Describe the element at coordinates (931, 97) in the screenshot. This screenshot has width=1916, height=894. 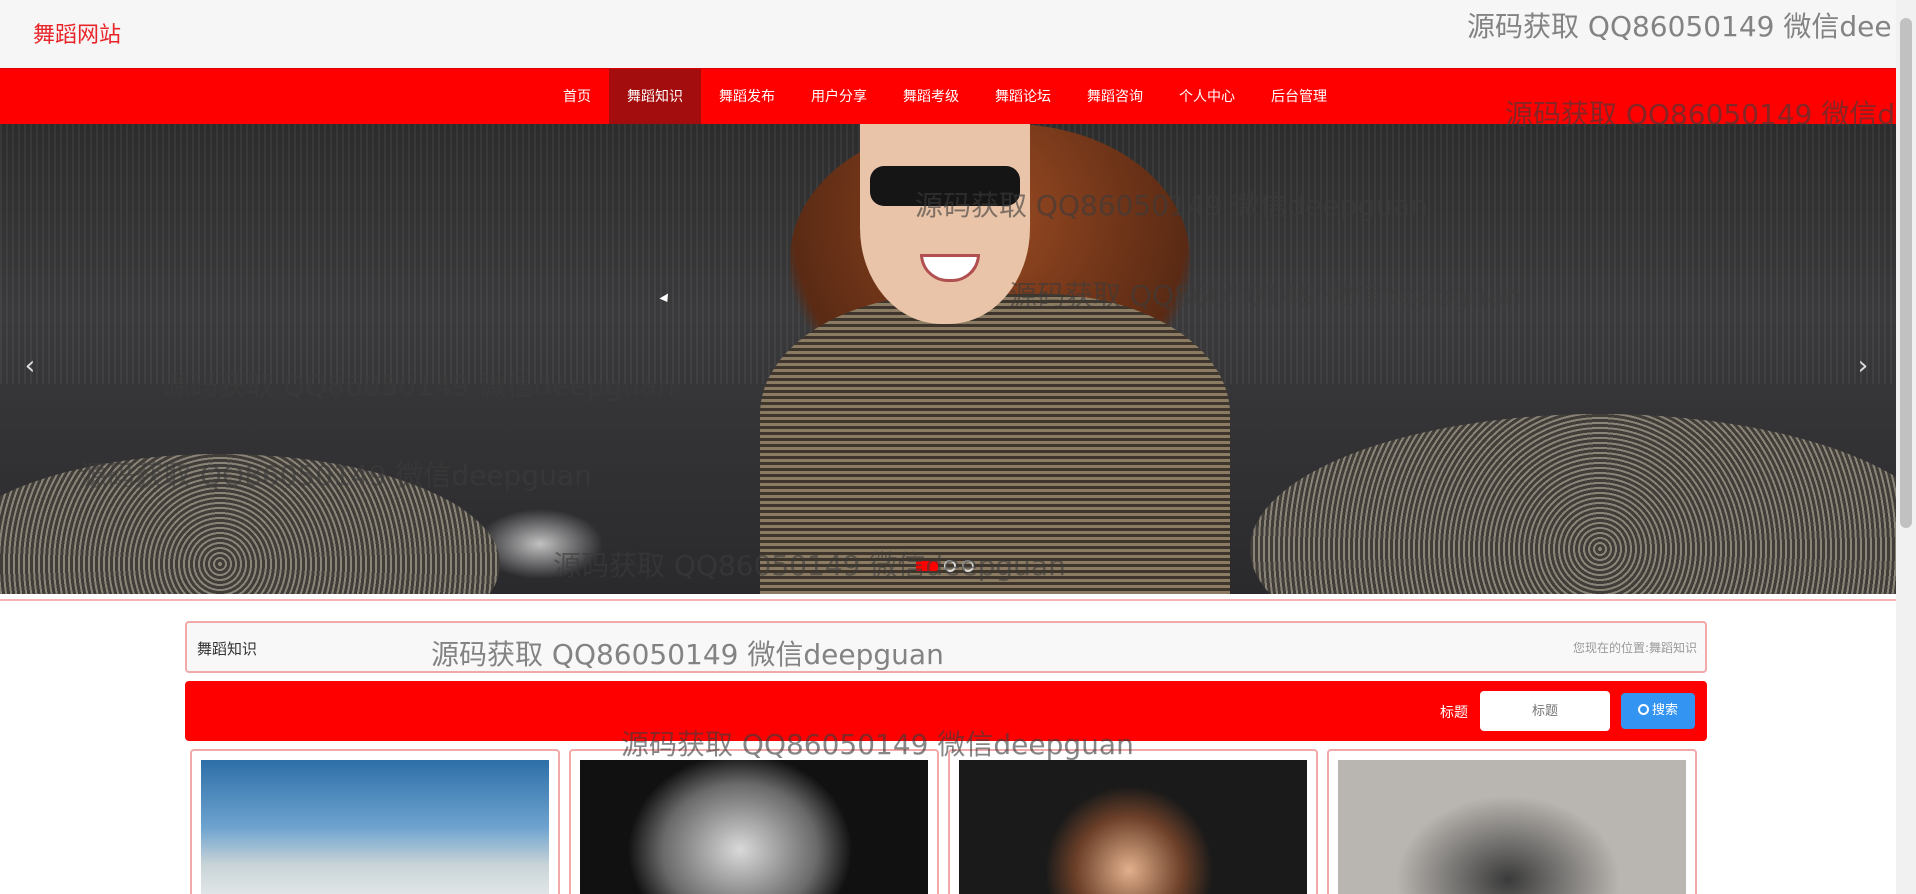
I see `nav-item-dance-grading: 舞蹈考级` at that location.